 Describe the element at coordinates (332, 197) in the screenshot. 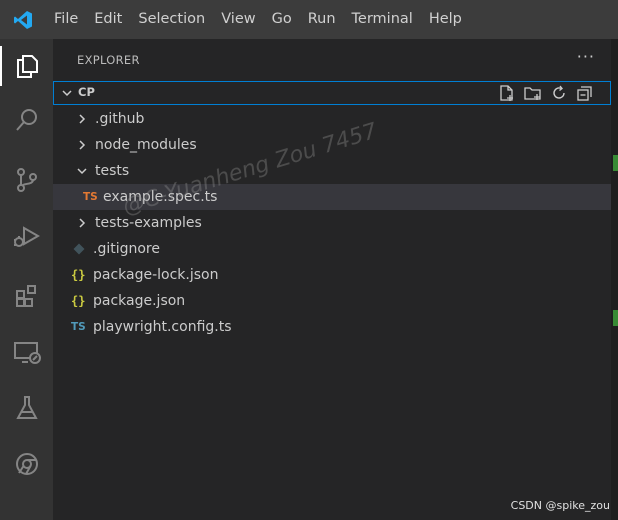

I see `tree-item-example-spec: TS example.spec.ts` at that location.